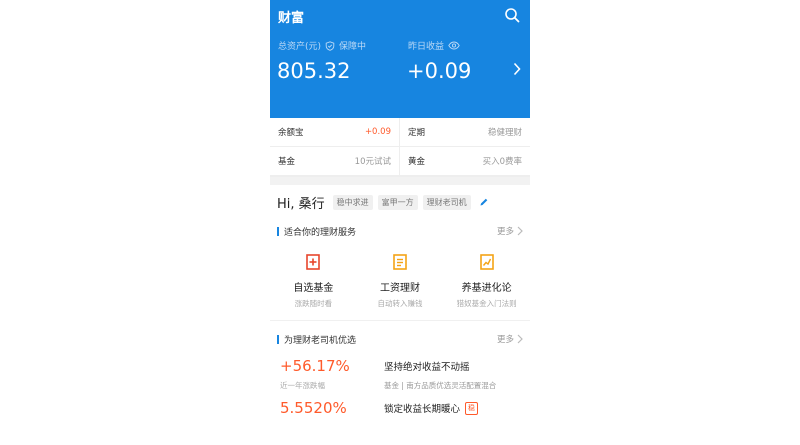 Image resolution: width=800 pixels, height=445 pixels. Describe the element at coordinates (417, 133) in the screenshot. I see `grid-item-label: 定期` at that location.